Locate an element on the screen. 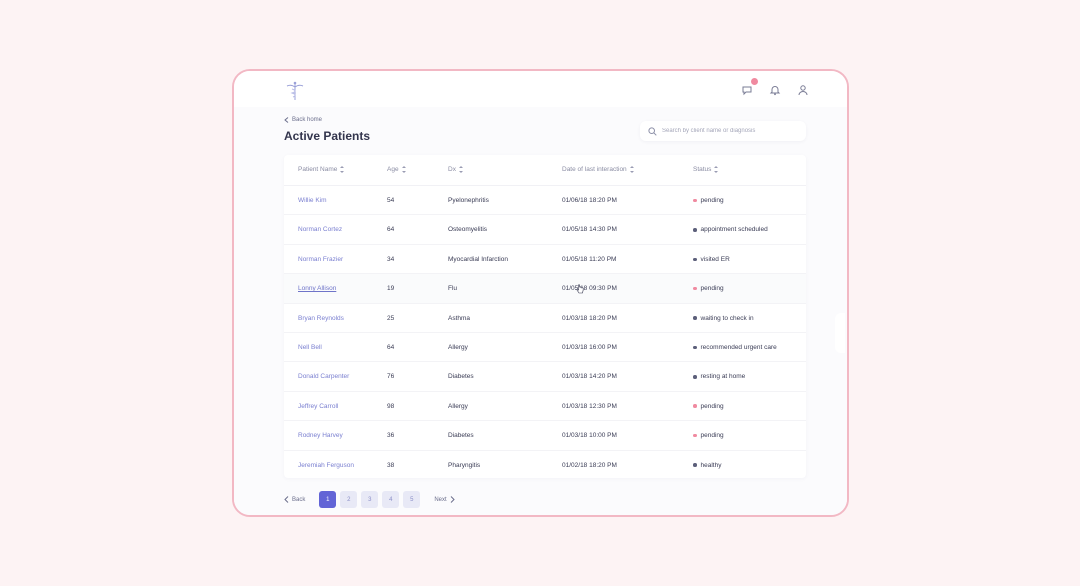  patient-name-link: Bryan Reynolds is located at coordinates (321, 318).